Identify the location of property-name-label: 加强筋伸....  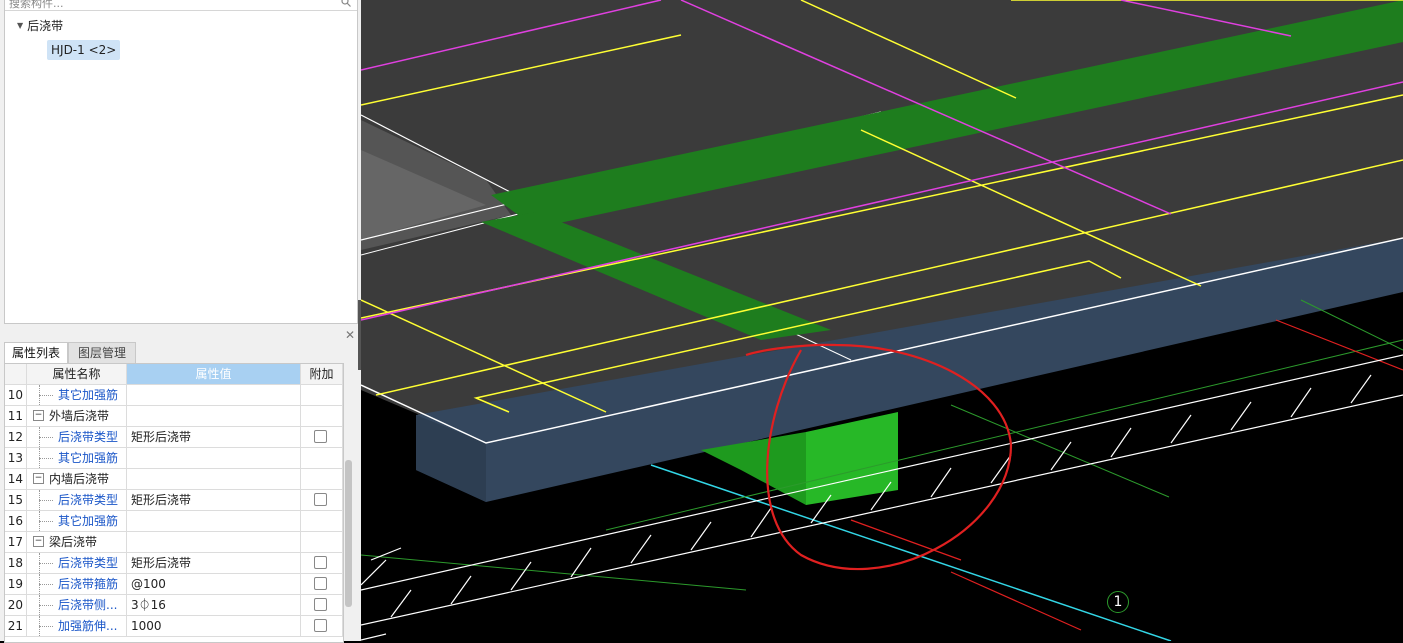
(87, 626).